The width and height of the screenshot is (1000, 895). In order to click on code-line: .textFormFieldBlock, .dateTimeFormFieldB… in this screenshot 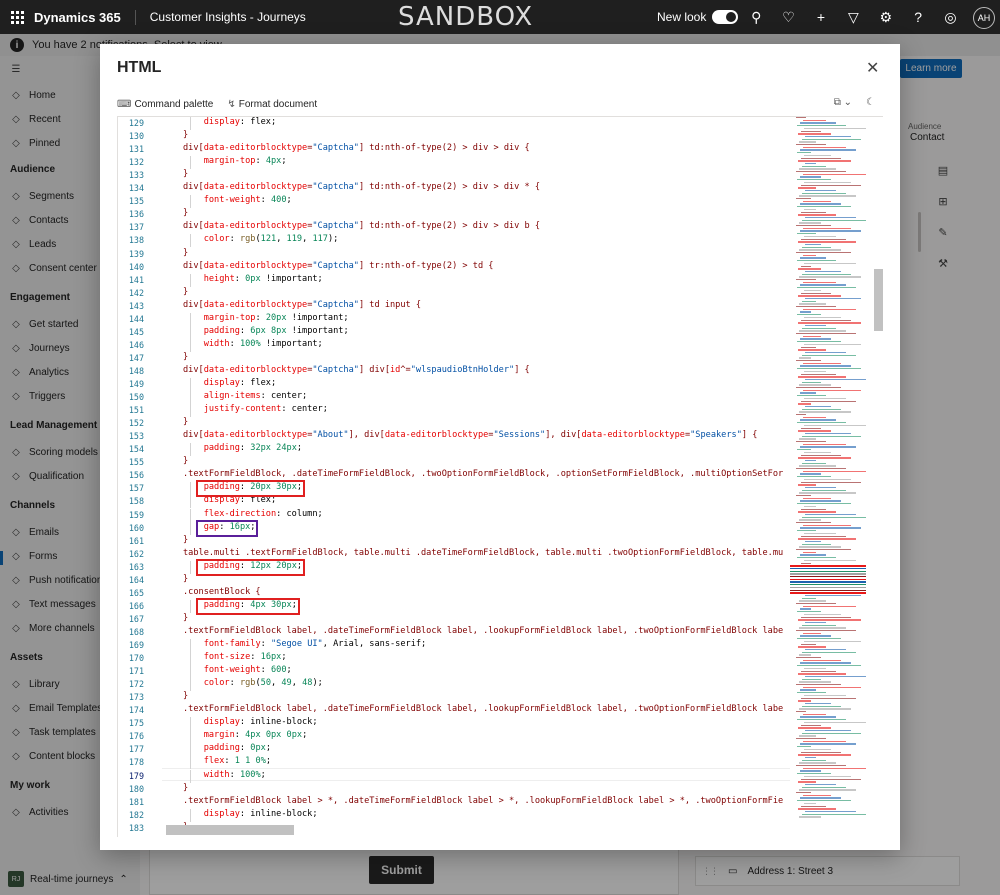, I will do `click(483, 474)`.